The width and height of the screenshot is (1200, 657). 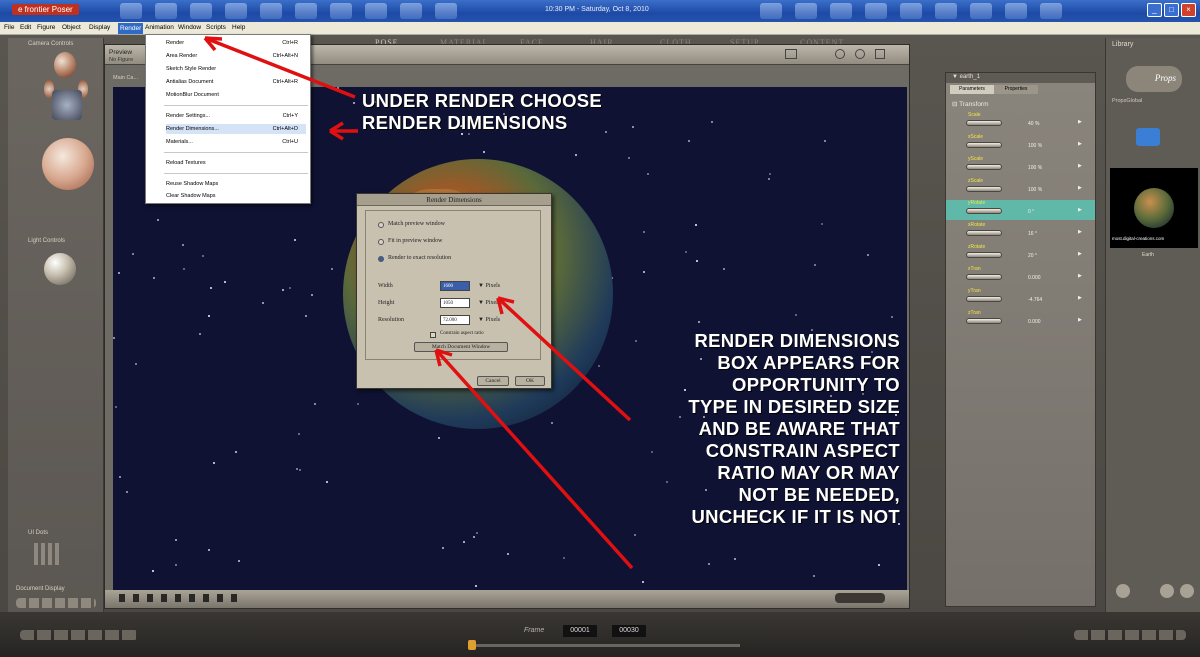 What do you see at coordinates (381, 225) in the screenshot?
I see `radio-match-preview` at bounding box center [381, 225].